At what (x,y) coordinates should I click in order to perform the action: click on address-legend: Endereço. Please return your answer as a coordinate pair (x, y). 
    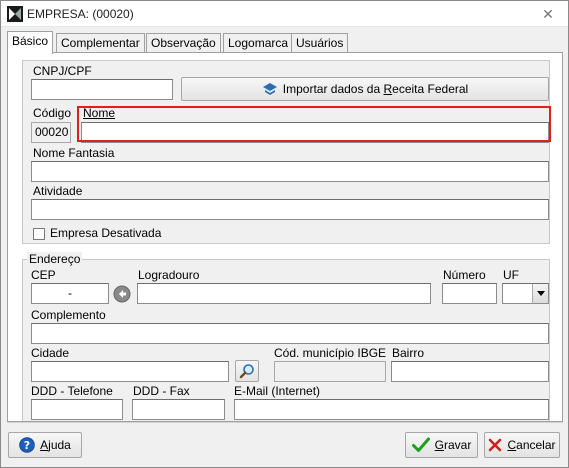
    Looking at the image, I should click on (55, 259).